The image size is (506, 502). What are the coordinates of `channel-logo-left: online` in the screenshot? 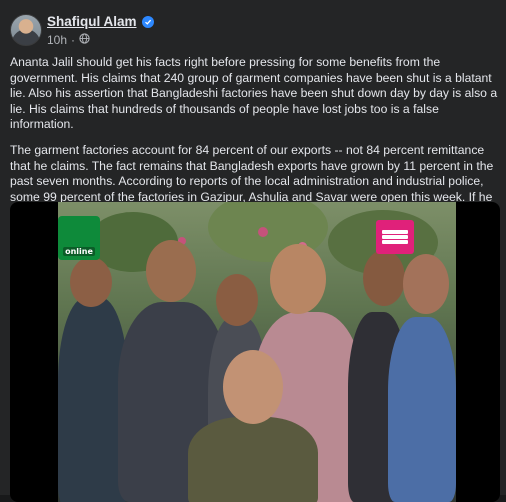 It's located at (79, 238).